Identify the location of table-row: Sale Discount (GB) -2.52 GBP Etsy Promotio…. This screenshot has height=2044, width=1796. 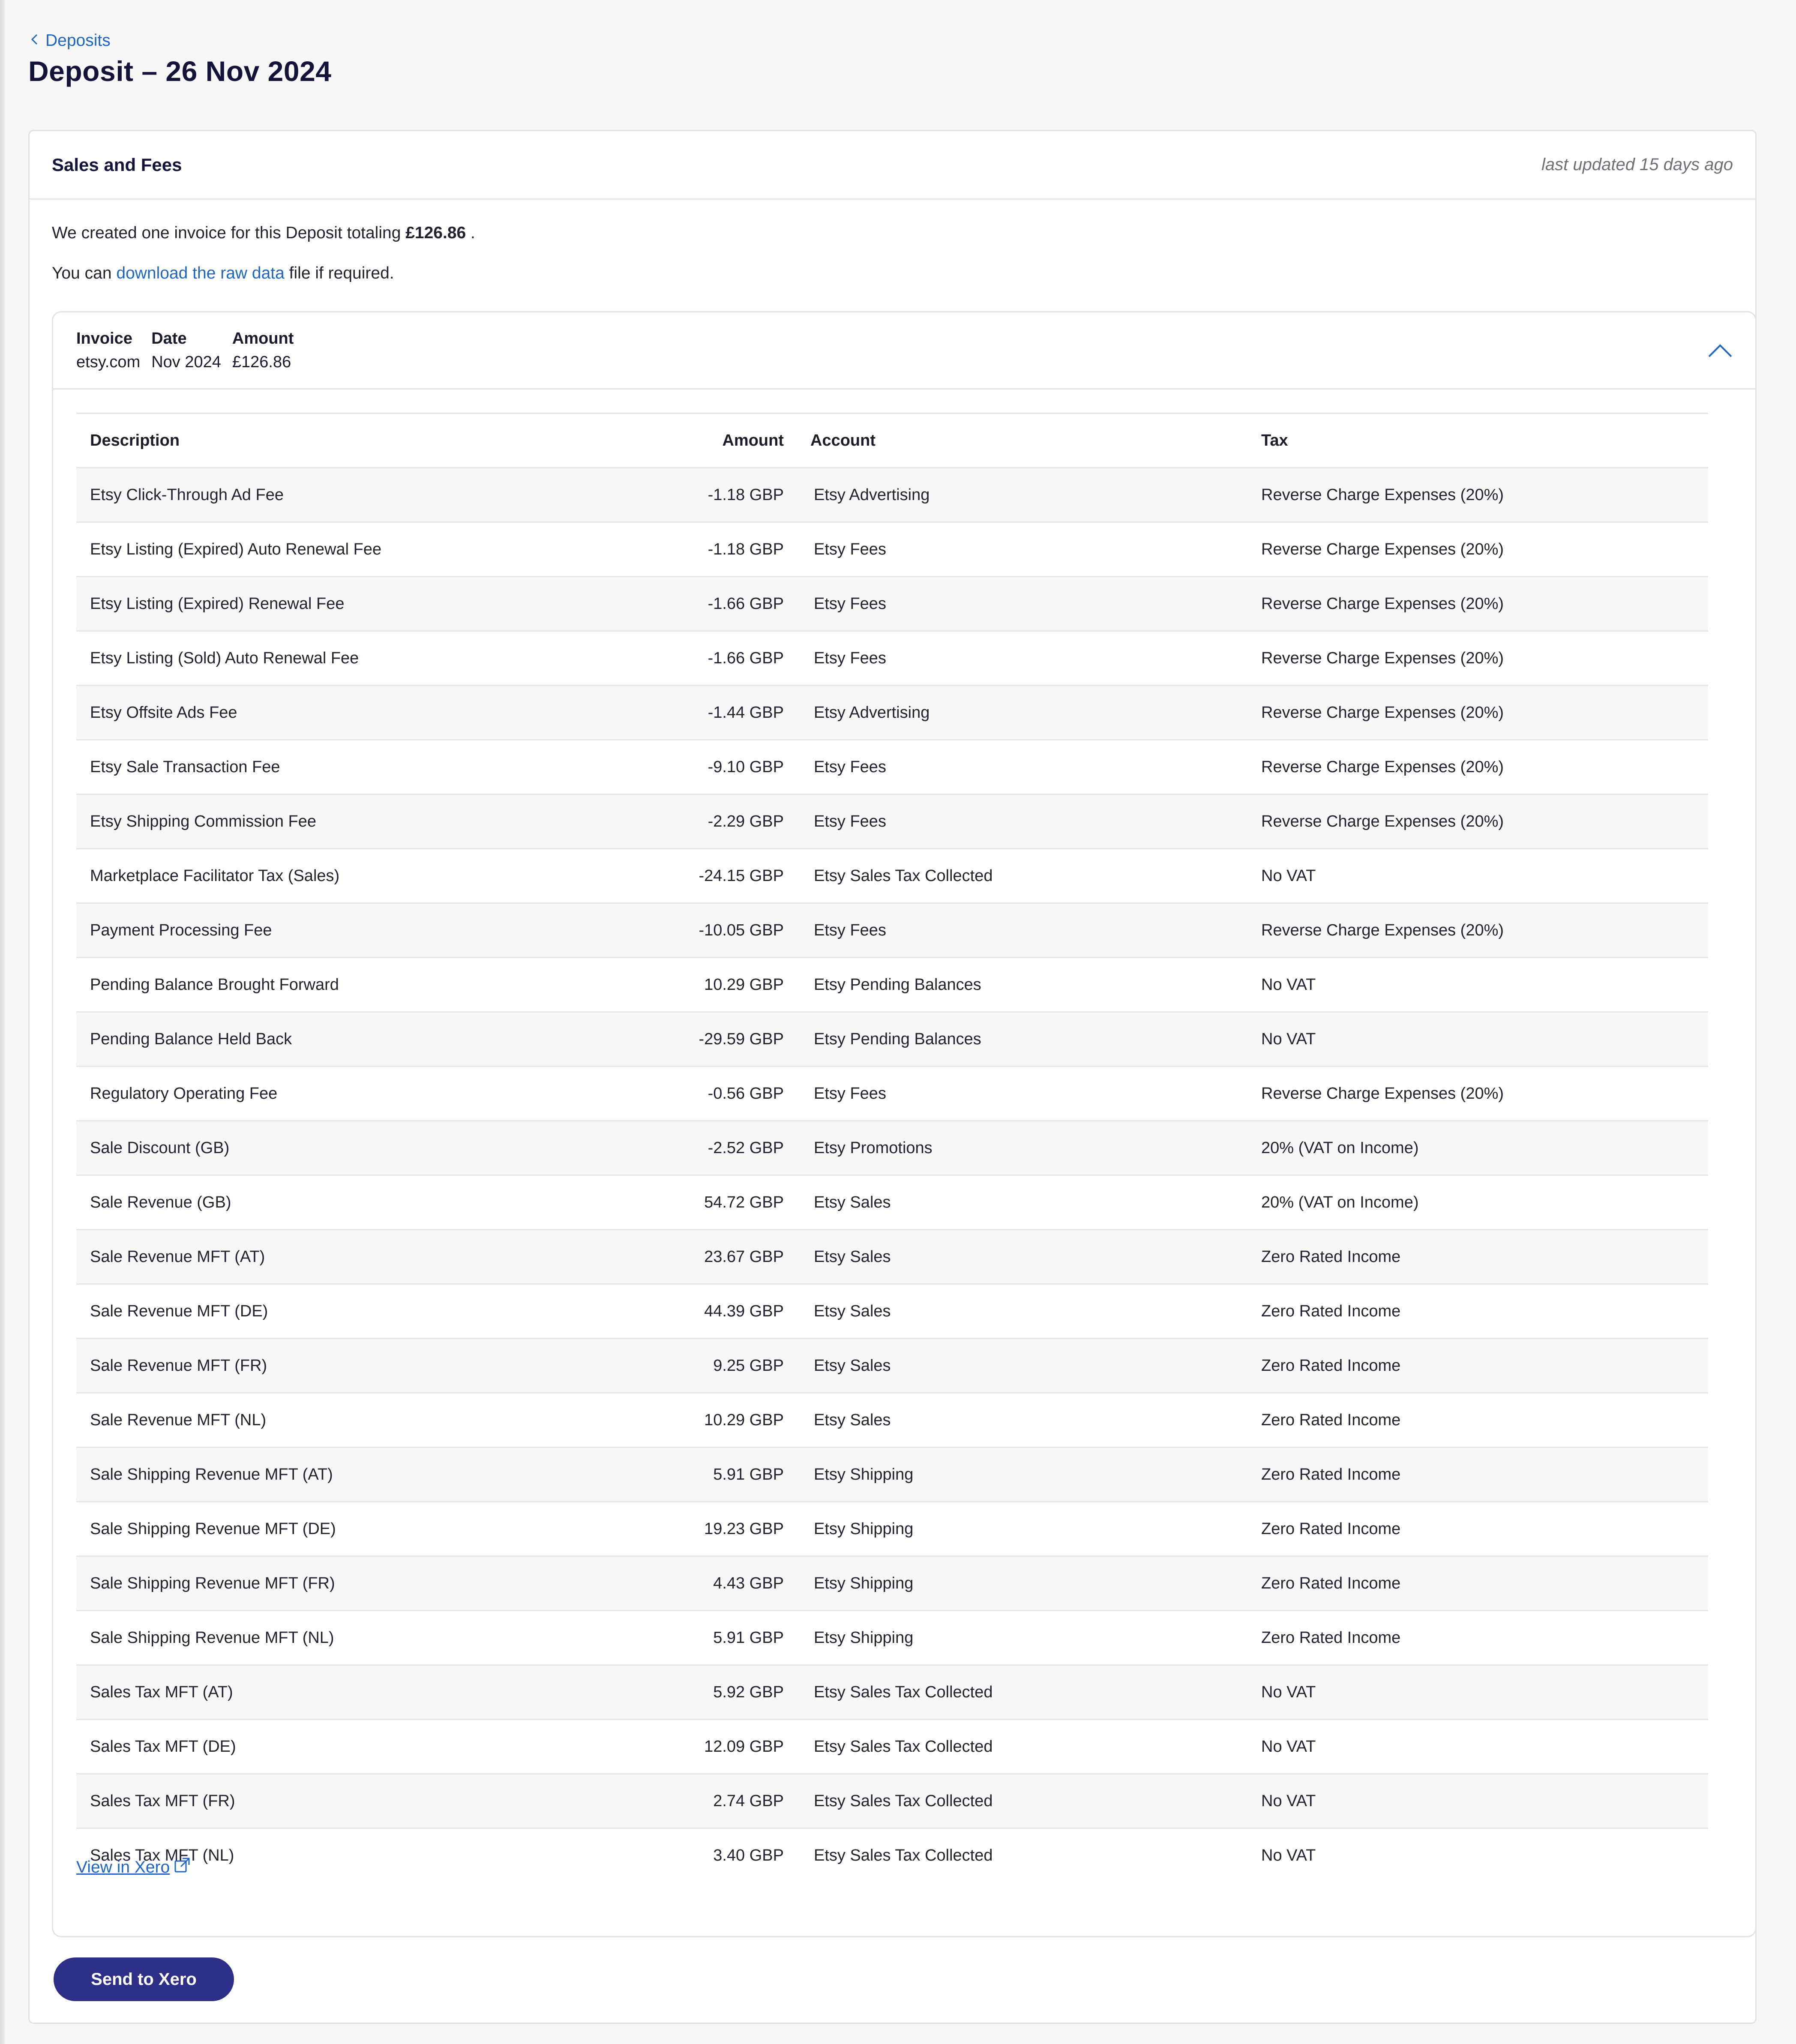
(892, 1148).